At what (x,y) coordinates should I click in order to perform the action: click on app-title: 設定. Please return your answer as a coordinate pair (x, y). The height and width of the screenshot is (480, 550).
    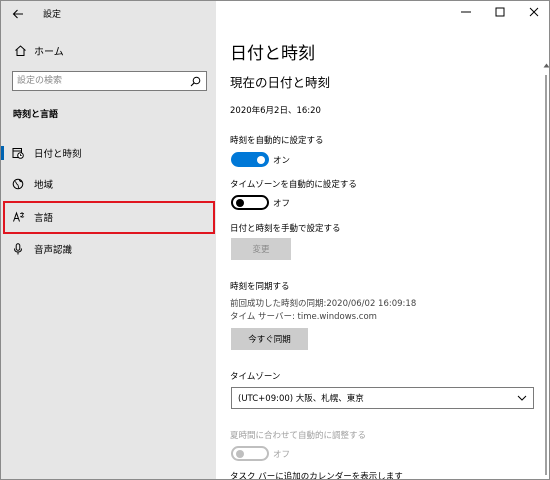
    Looking at the image, I should click on (52, 15).